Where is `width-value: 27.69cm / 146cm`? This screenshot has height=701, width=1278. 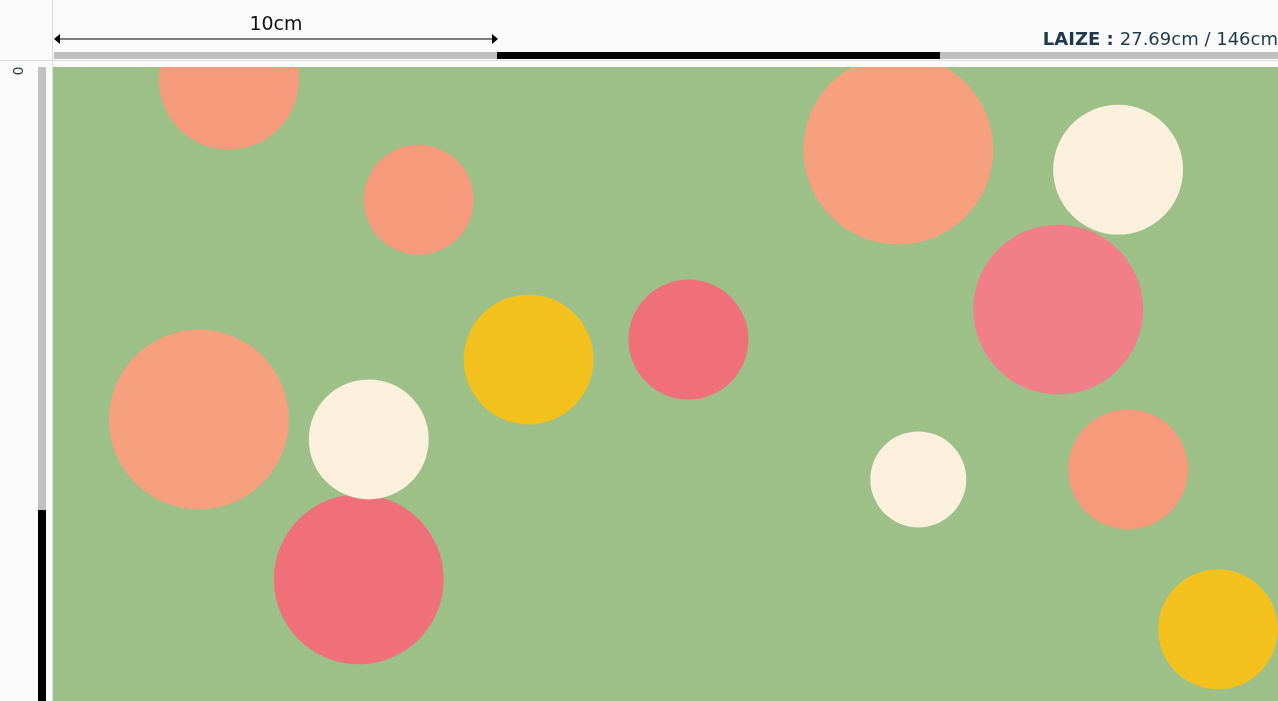 width-value: 27.69cm / 146cm is located at coordinates (1198, 38).